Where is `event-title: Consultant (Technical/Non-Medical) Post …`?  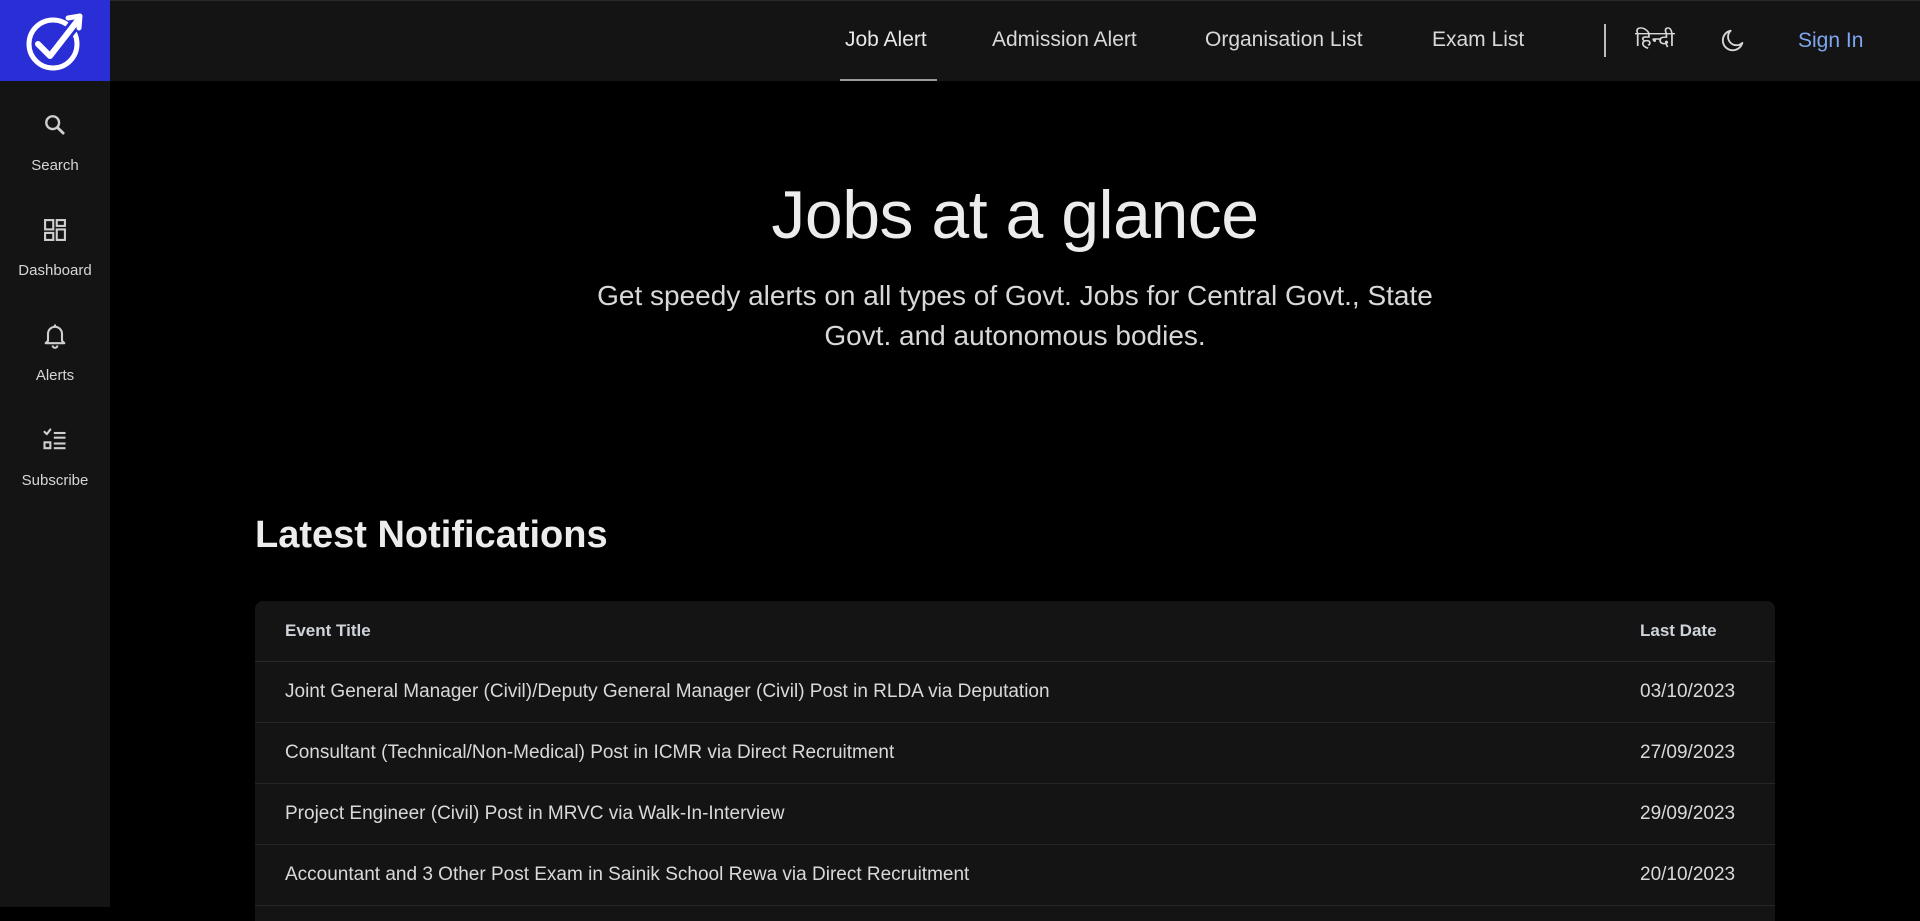
event-title: Consultant (Technical/Non-Medical) Post … is located at coordinates (947, 753).